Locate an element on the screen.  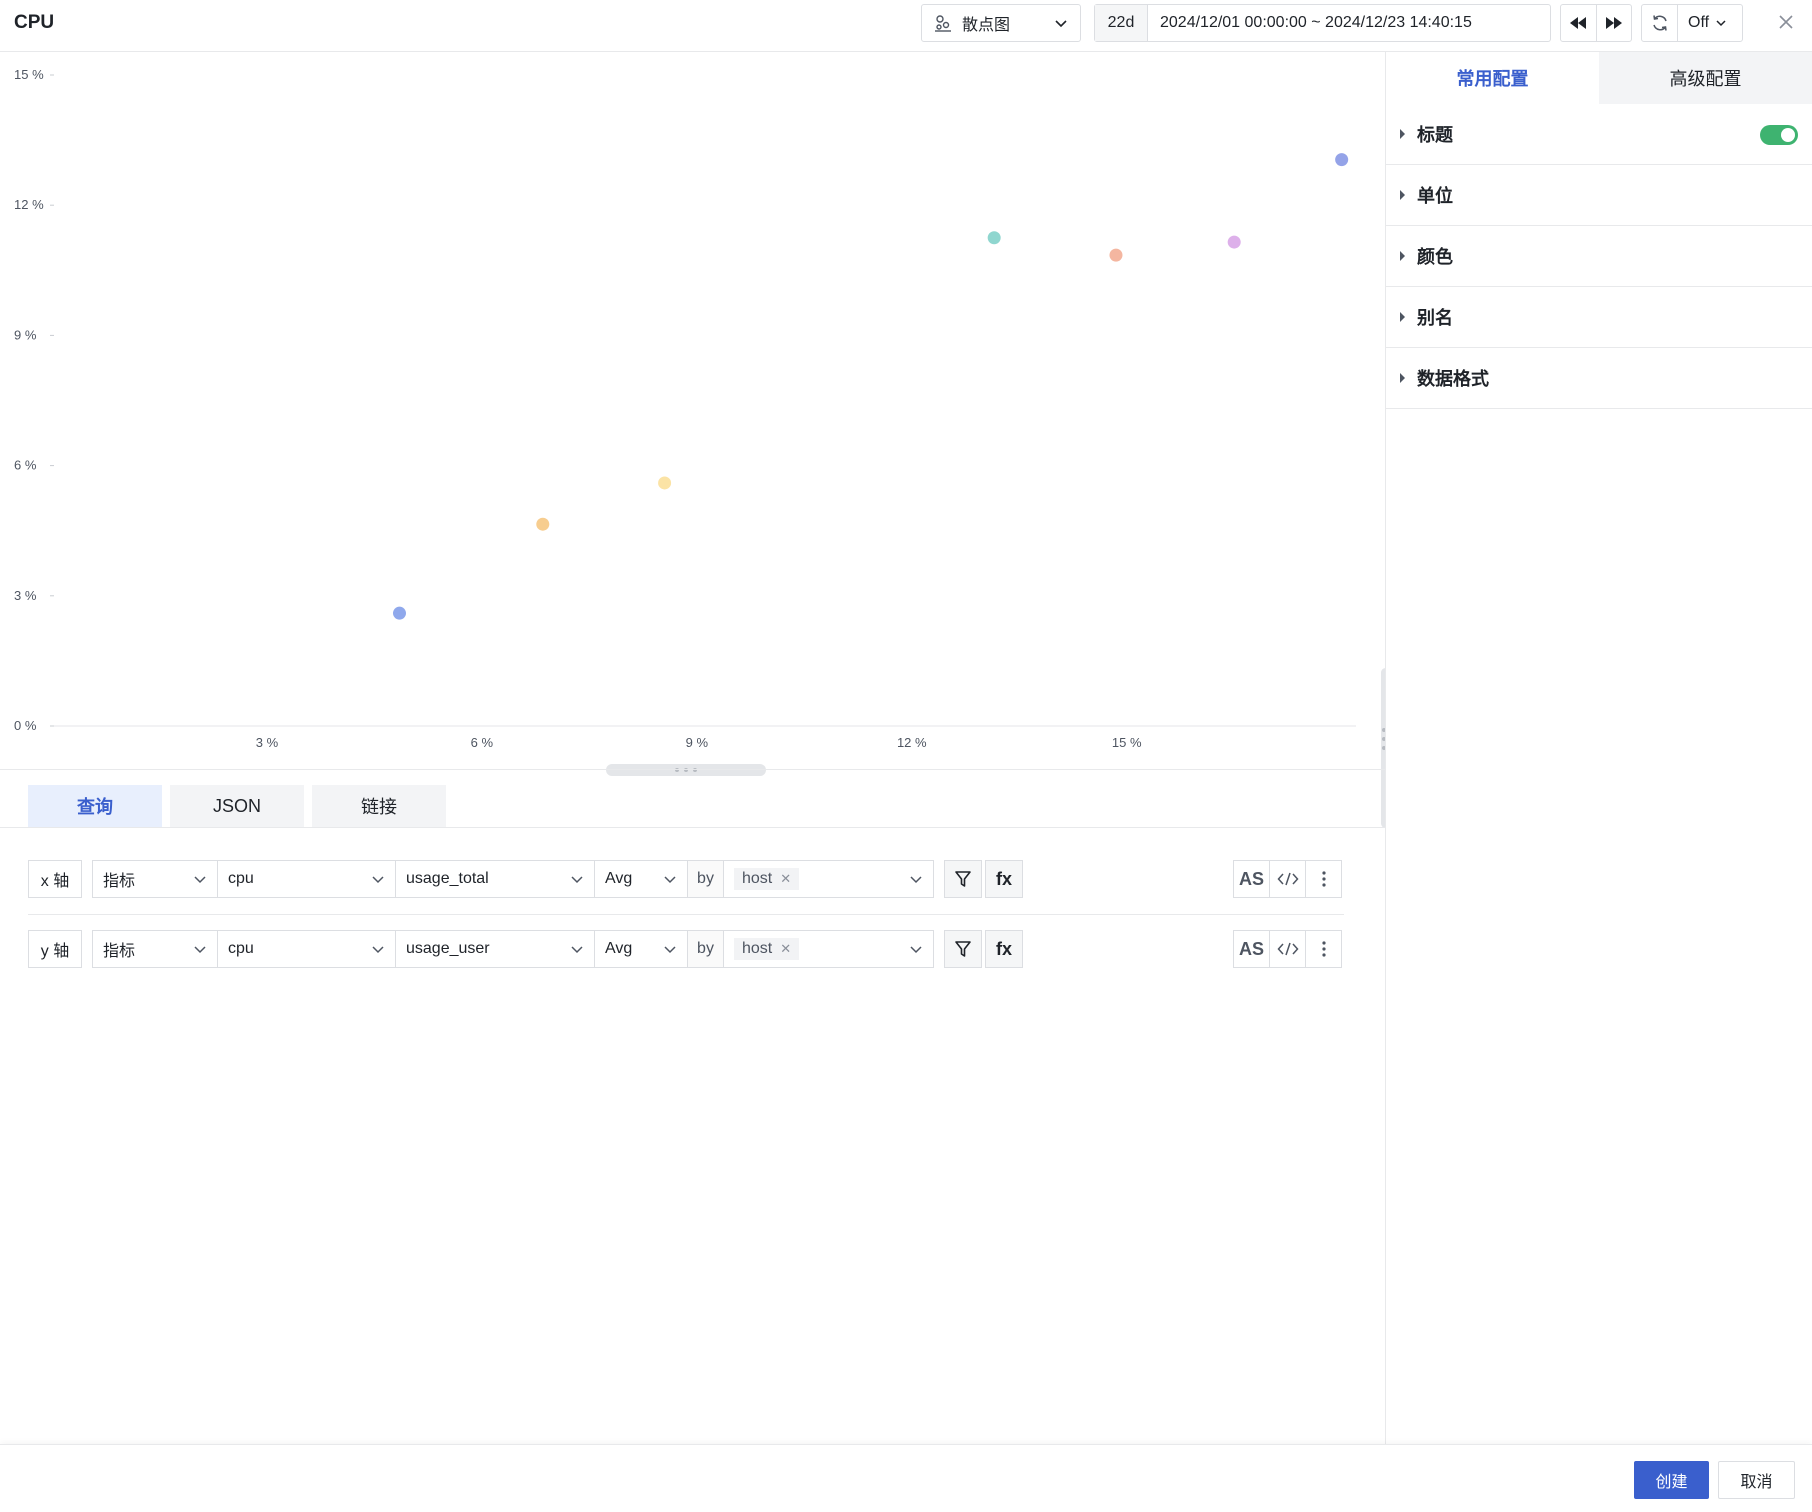
fast-forward-icon is located at coordinates (1613, 23).